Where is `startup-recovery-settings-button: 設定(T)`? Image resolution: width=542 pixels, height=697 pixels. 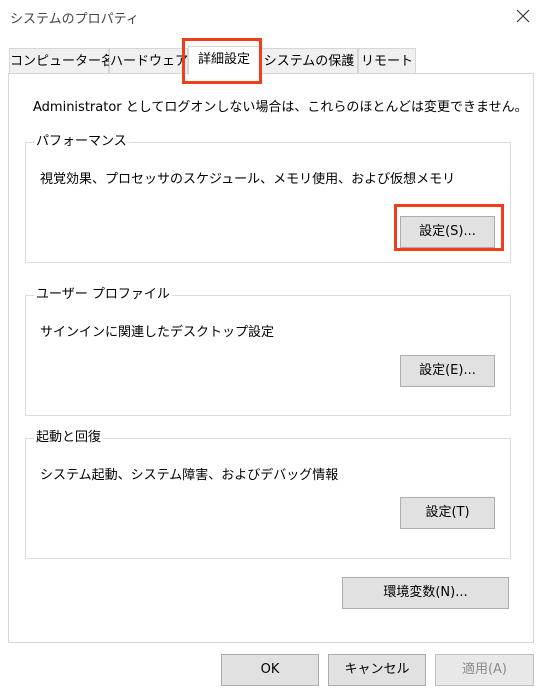
startup-recovery-settings-button: 設定(T) is located at coordinates (447, 513).